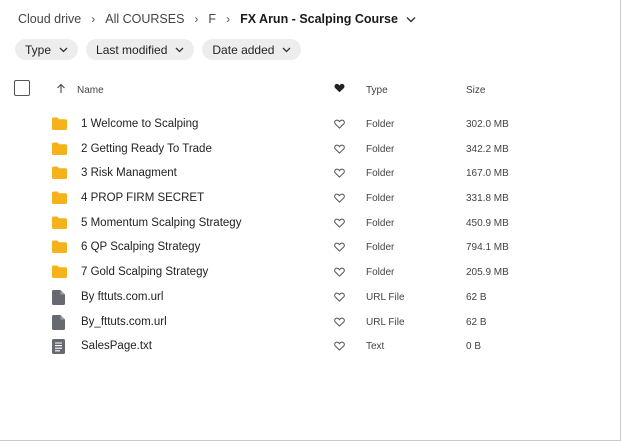 The image size is (621, 441). I want to click on file-name: 7 Gold Scalping Strategy, so click(144, 272).